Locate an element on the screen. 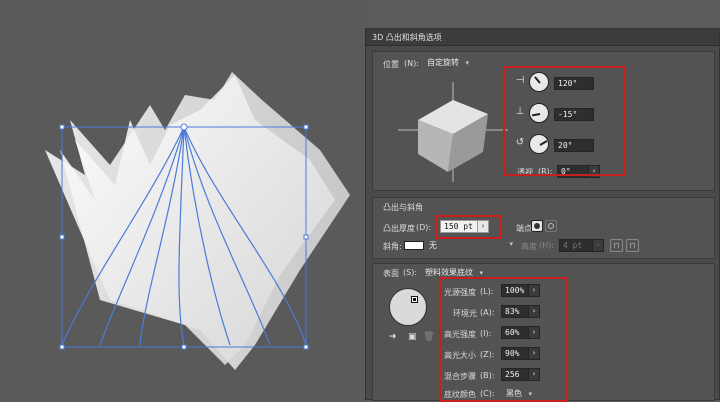  anchor-point is located at coordinates (184, 127).